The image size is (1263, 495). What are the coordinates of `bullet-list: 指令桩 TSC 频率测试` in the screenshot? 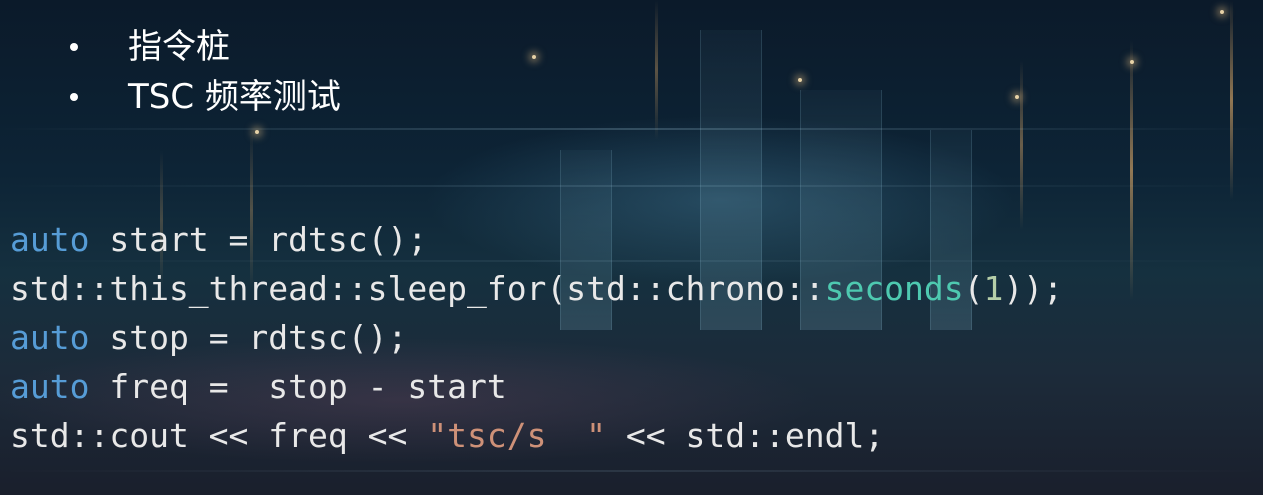 It's located at (205, 72).